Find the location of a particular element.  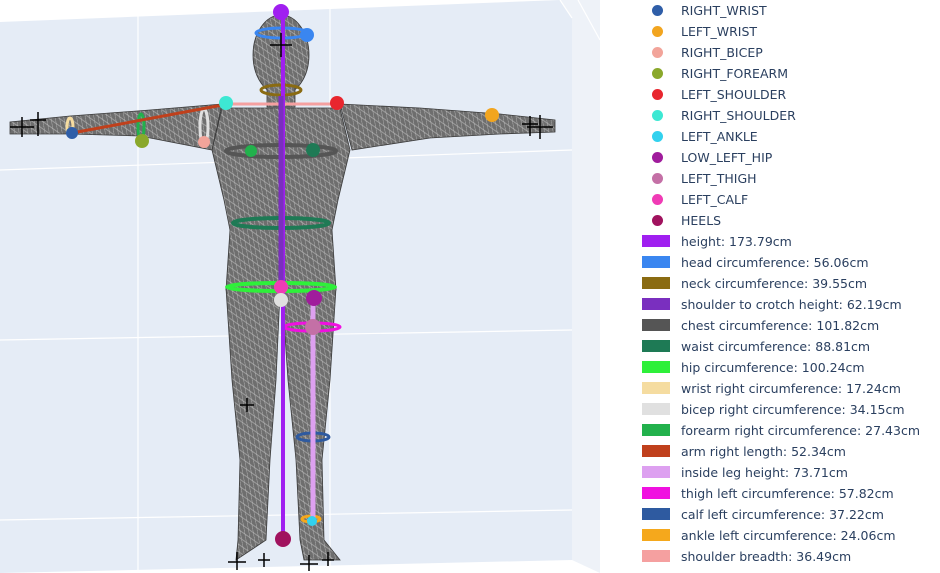

legend-item: thigh left circumference: 57.82cm is located at coordinates (765, 493).